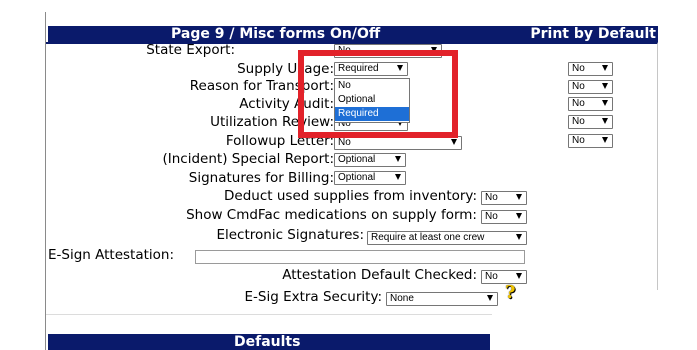  Describe the element at coordinates (447, 238) in the screenshot. I see `electronic-signatures-select: Require at least one crew` at that location.